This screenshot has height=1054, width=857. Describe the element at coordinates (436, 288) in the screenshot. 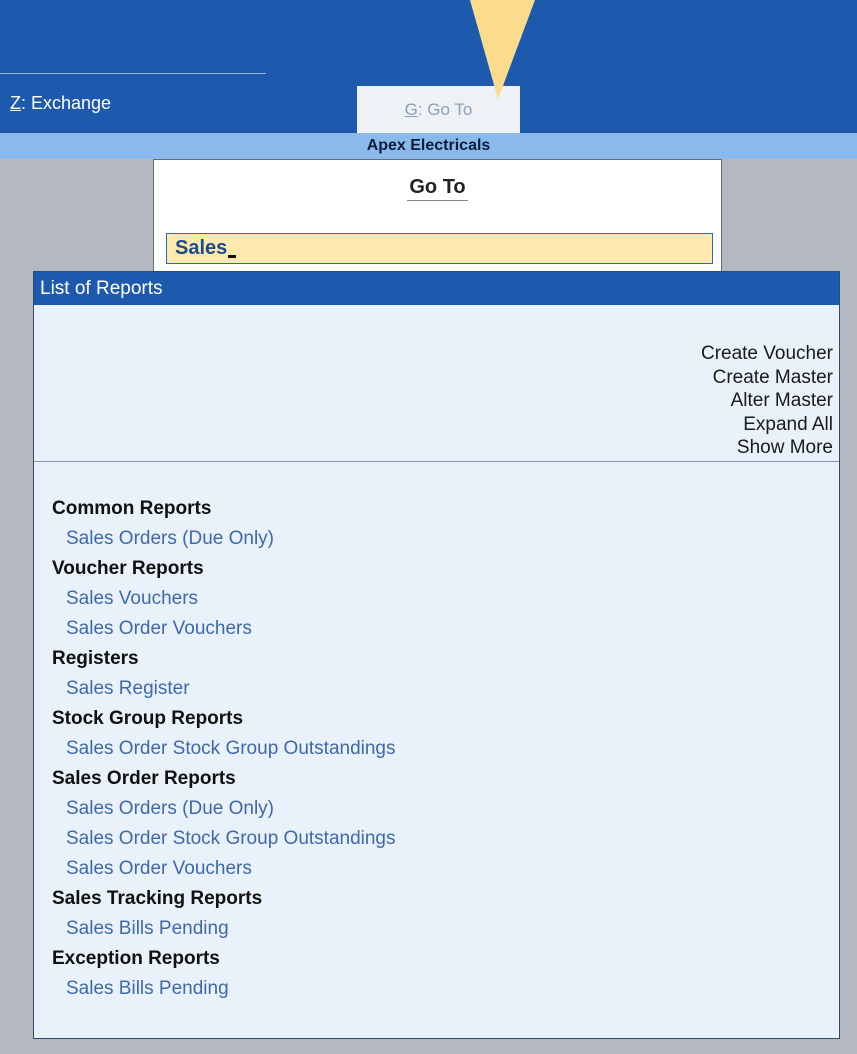

I see `list-header: List of Reports` at that location.